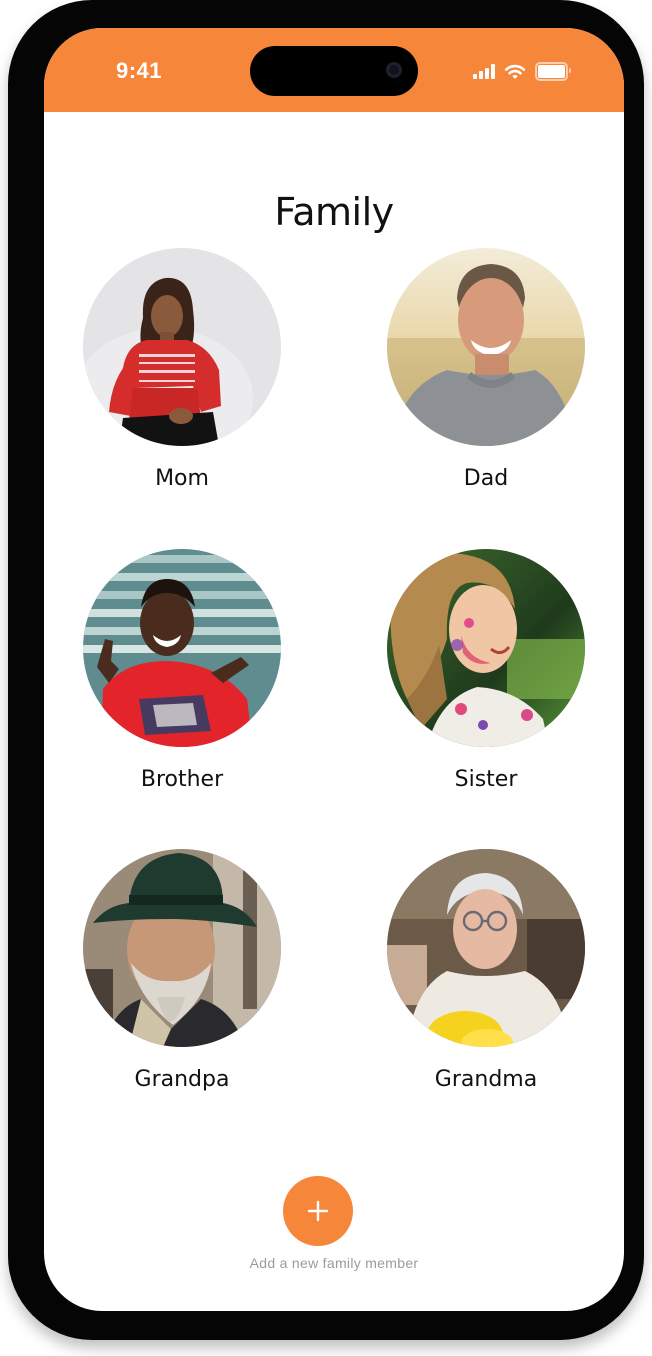 This screenshot has width=652, height=1356. I want to click on member-name: Mom, so click(182, 478).